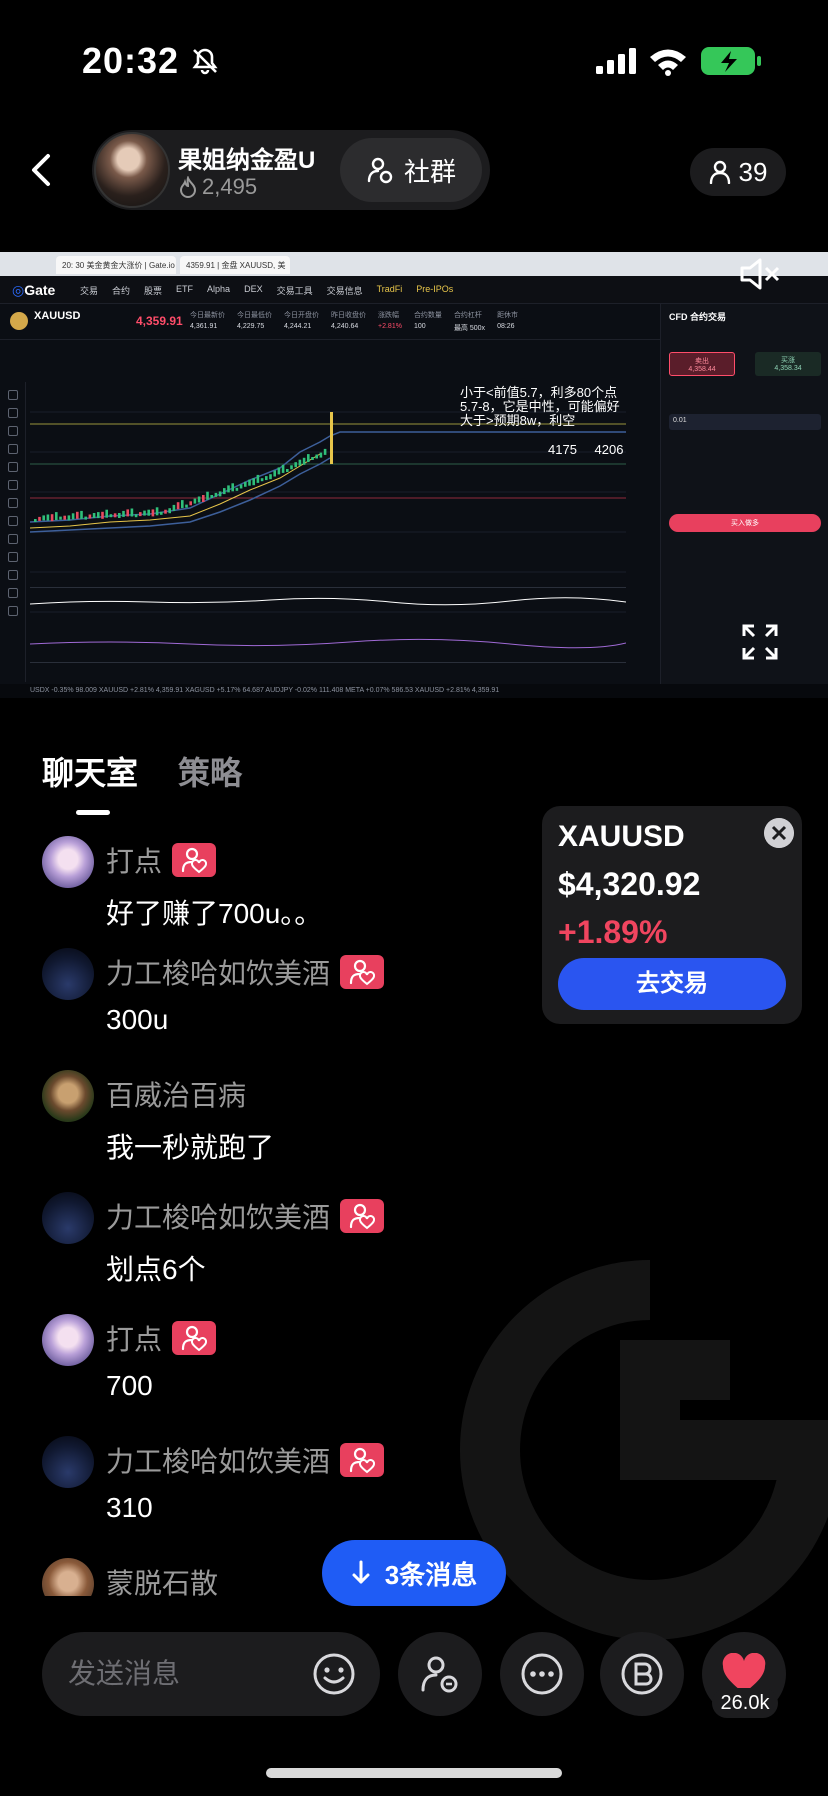  I want to click on asset-card: XAUUSD $4,320.92 +1.89% 去交易, so click(672, 915).